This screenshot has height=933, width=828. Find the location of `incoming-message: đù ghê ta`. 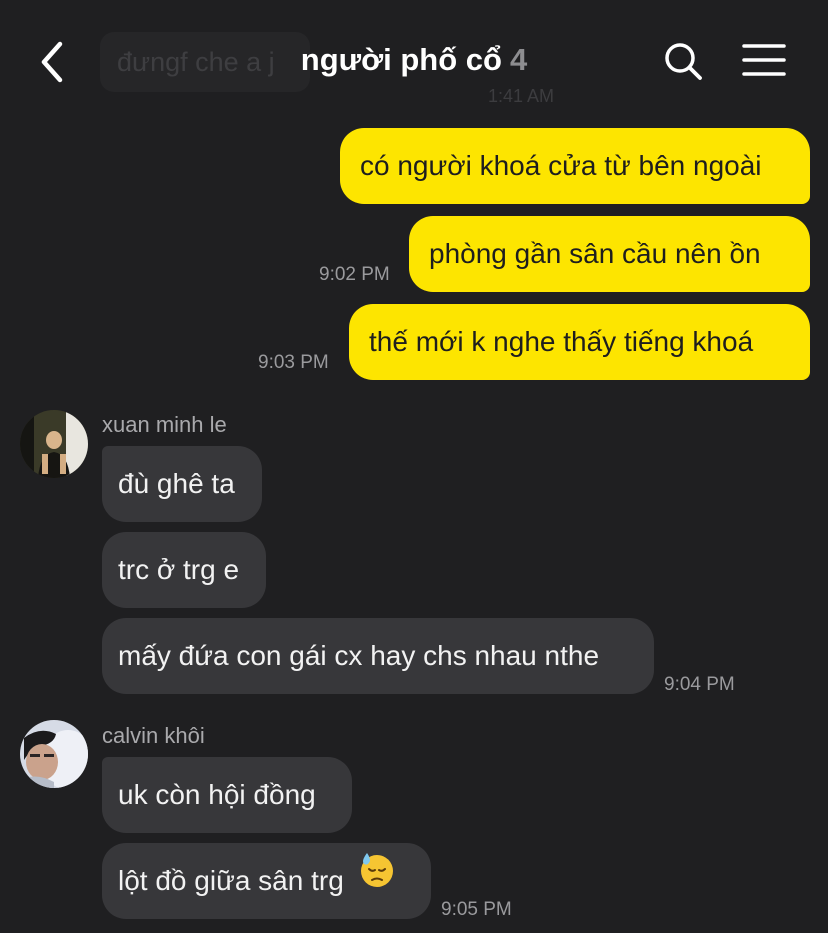

incoming-message: đù ghê ta is located at coordinates (182, 484).